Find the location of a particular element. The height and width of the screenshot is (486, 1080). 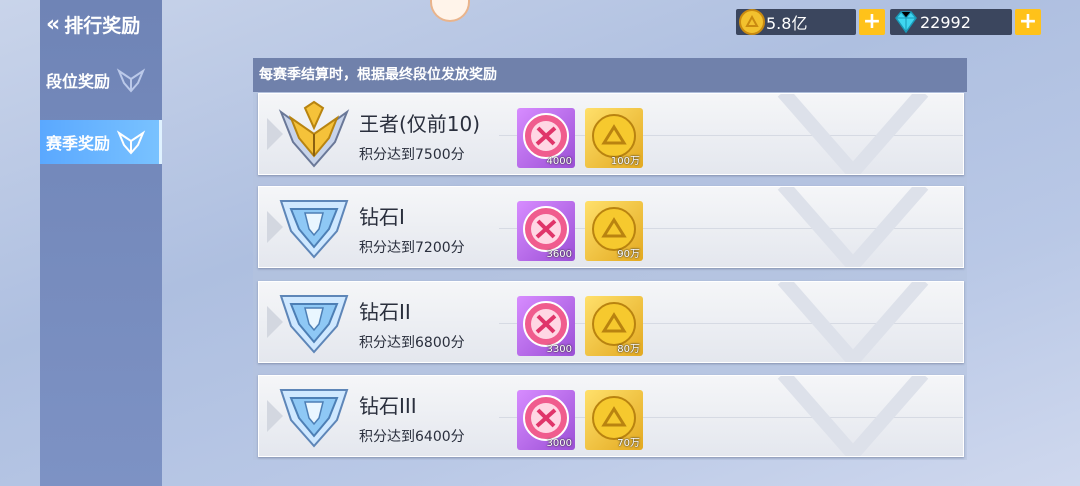

reward-quantity: 70万 is located at coordinates (628, 443).